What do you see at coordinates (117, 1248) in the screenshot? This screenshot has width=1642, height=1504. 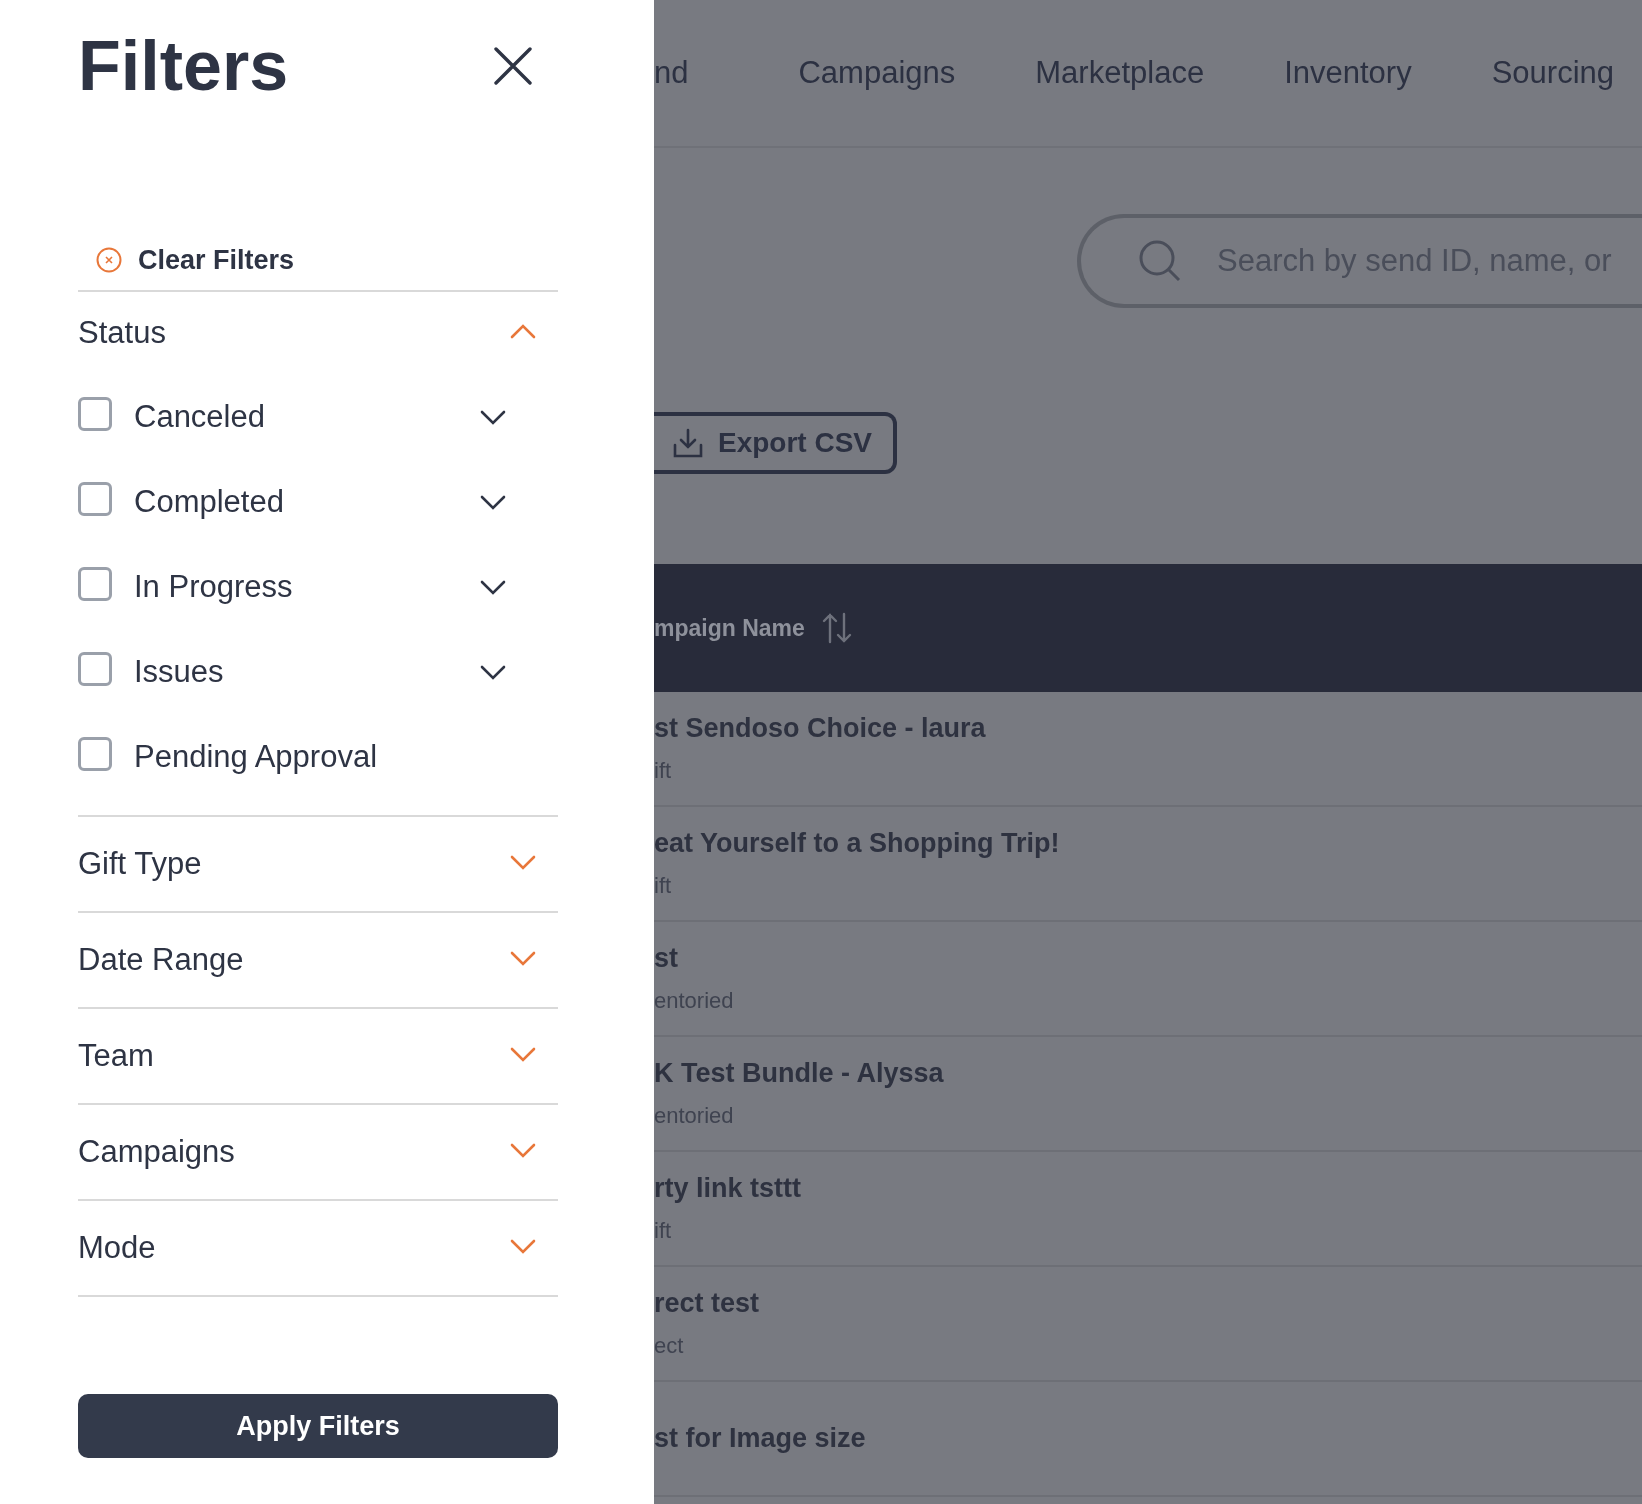 I see `section-header: Mode` at bounding box center [117, 1248].